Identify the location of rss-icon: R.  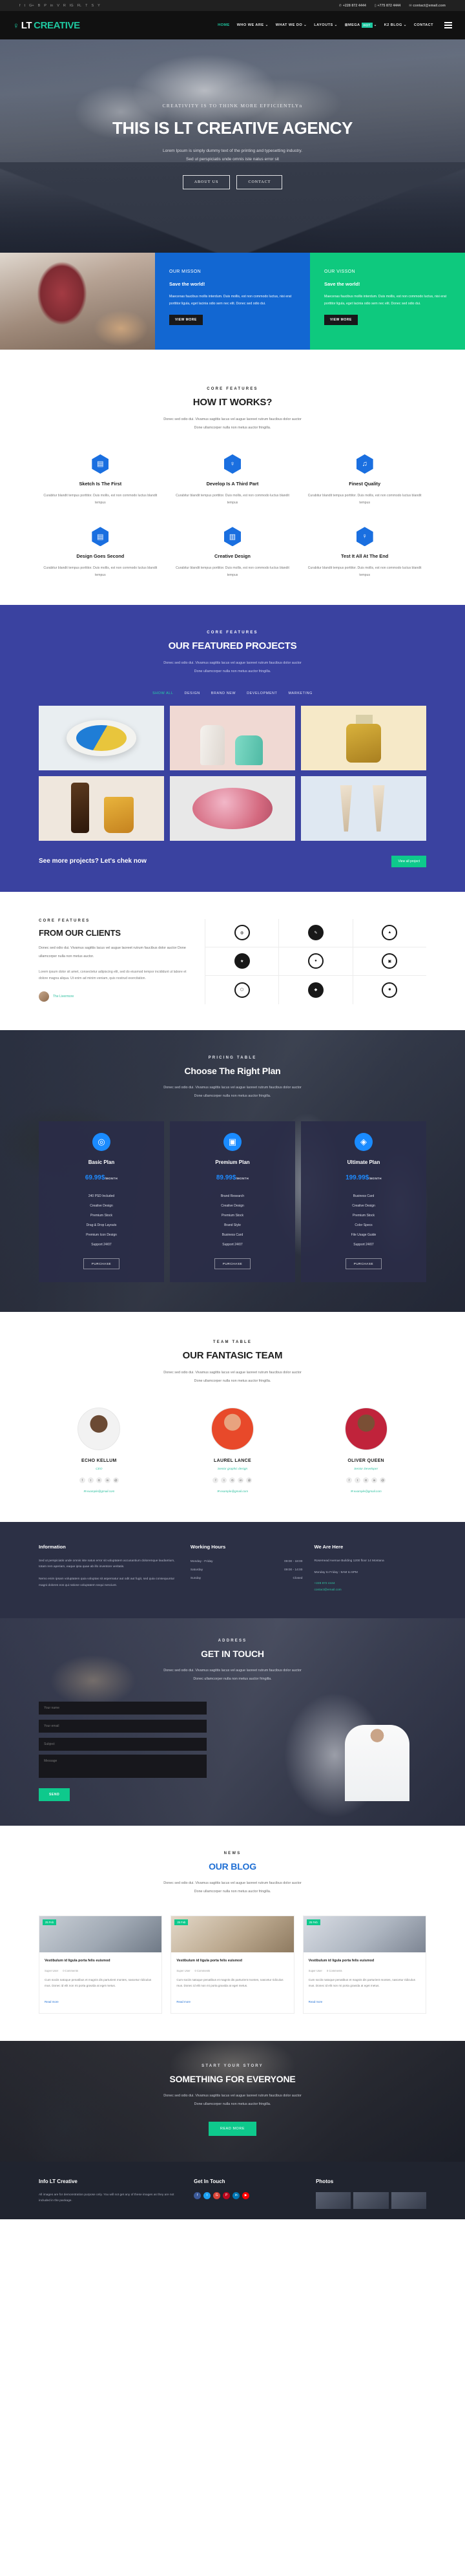
(64, 6).